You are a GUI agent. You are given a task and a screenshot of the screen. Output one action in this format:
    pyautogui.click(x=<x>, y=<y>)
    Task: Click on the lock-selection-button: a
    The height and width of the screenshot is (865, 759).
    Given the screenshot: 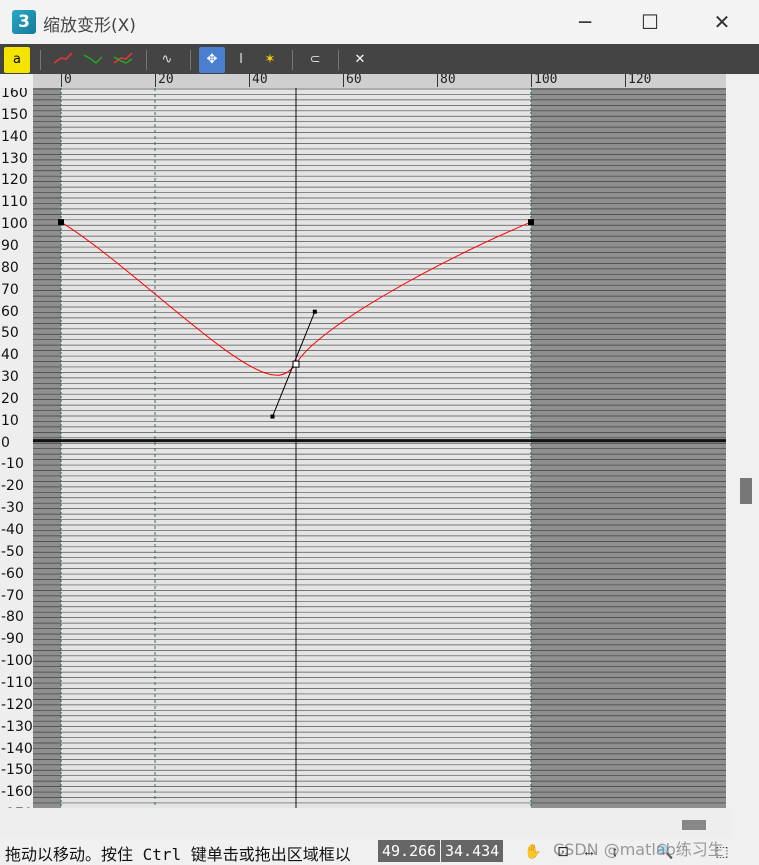 What is the action you would take?
    pyautogui.click(x=17, y=60)
    